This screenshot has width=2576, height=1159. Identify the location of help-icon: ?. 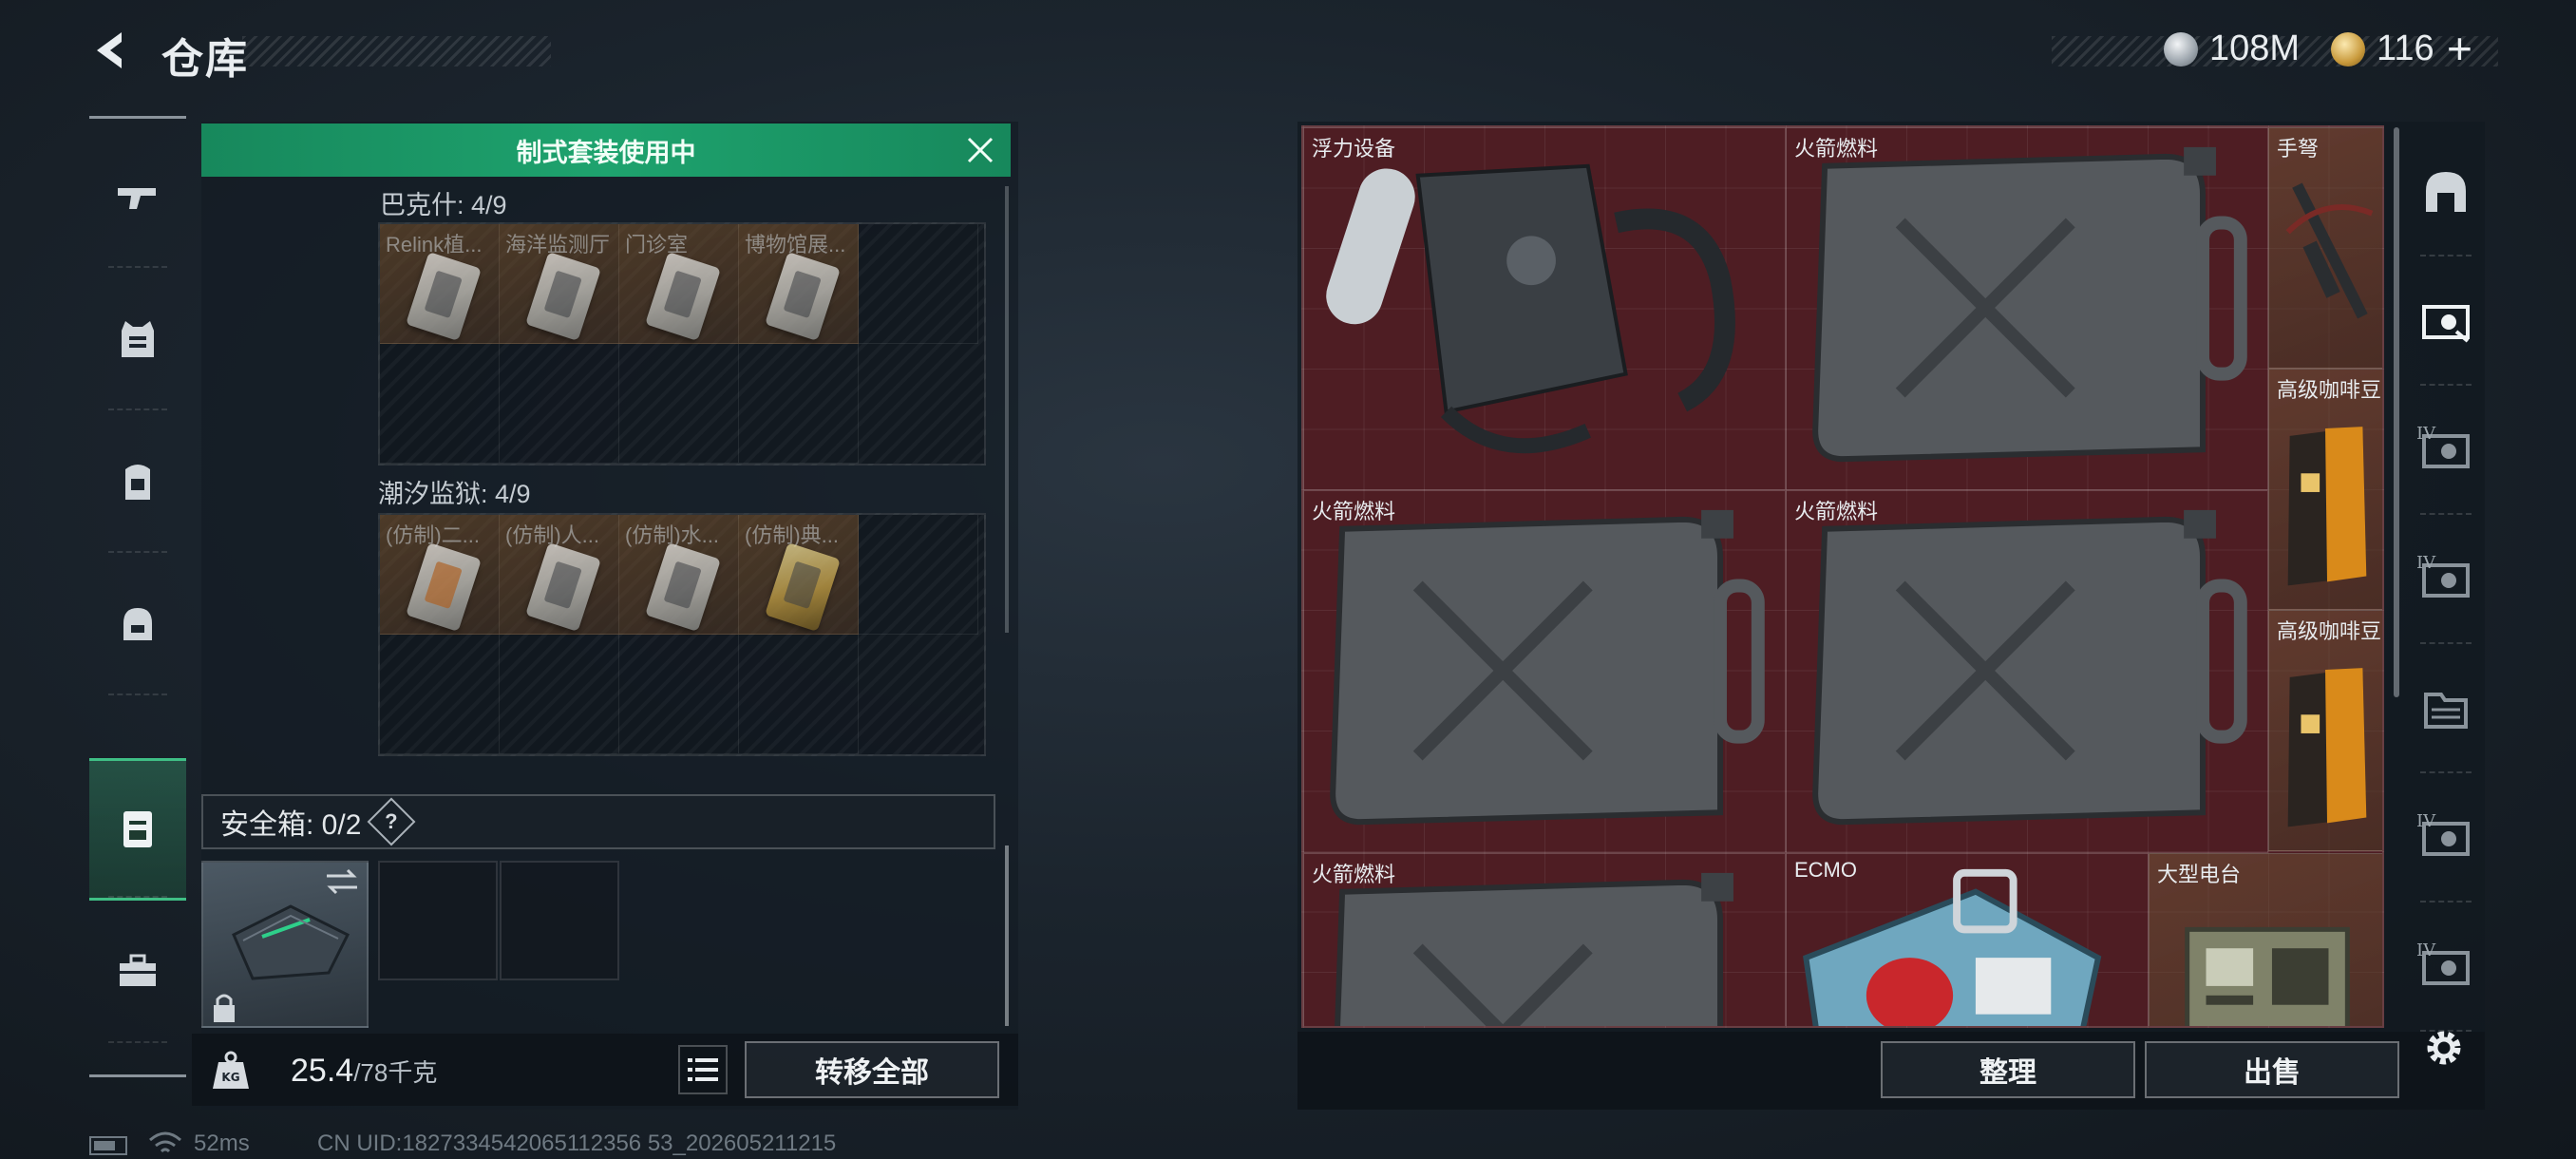
(391, 821).